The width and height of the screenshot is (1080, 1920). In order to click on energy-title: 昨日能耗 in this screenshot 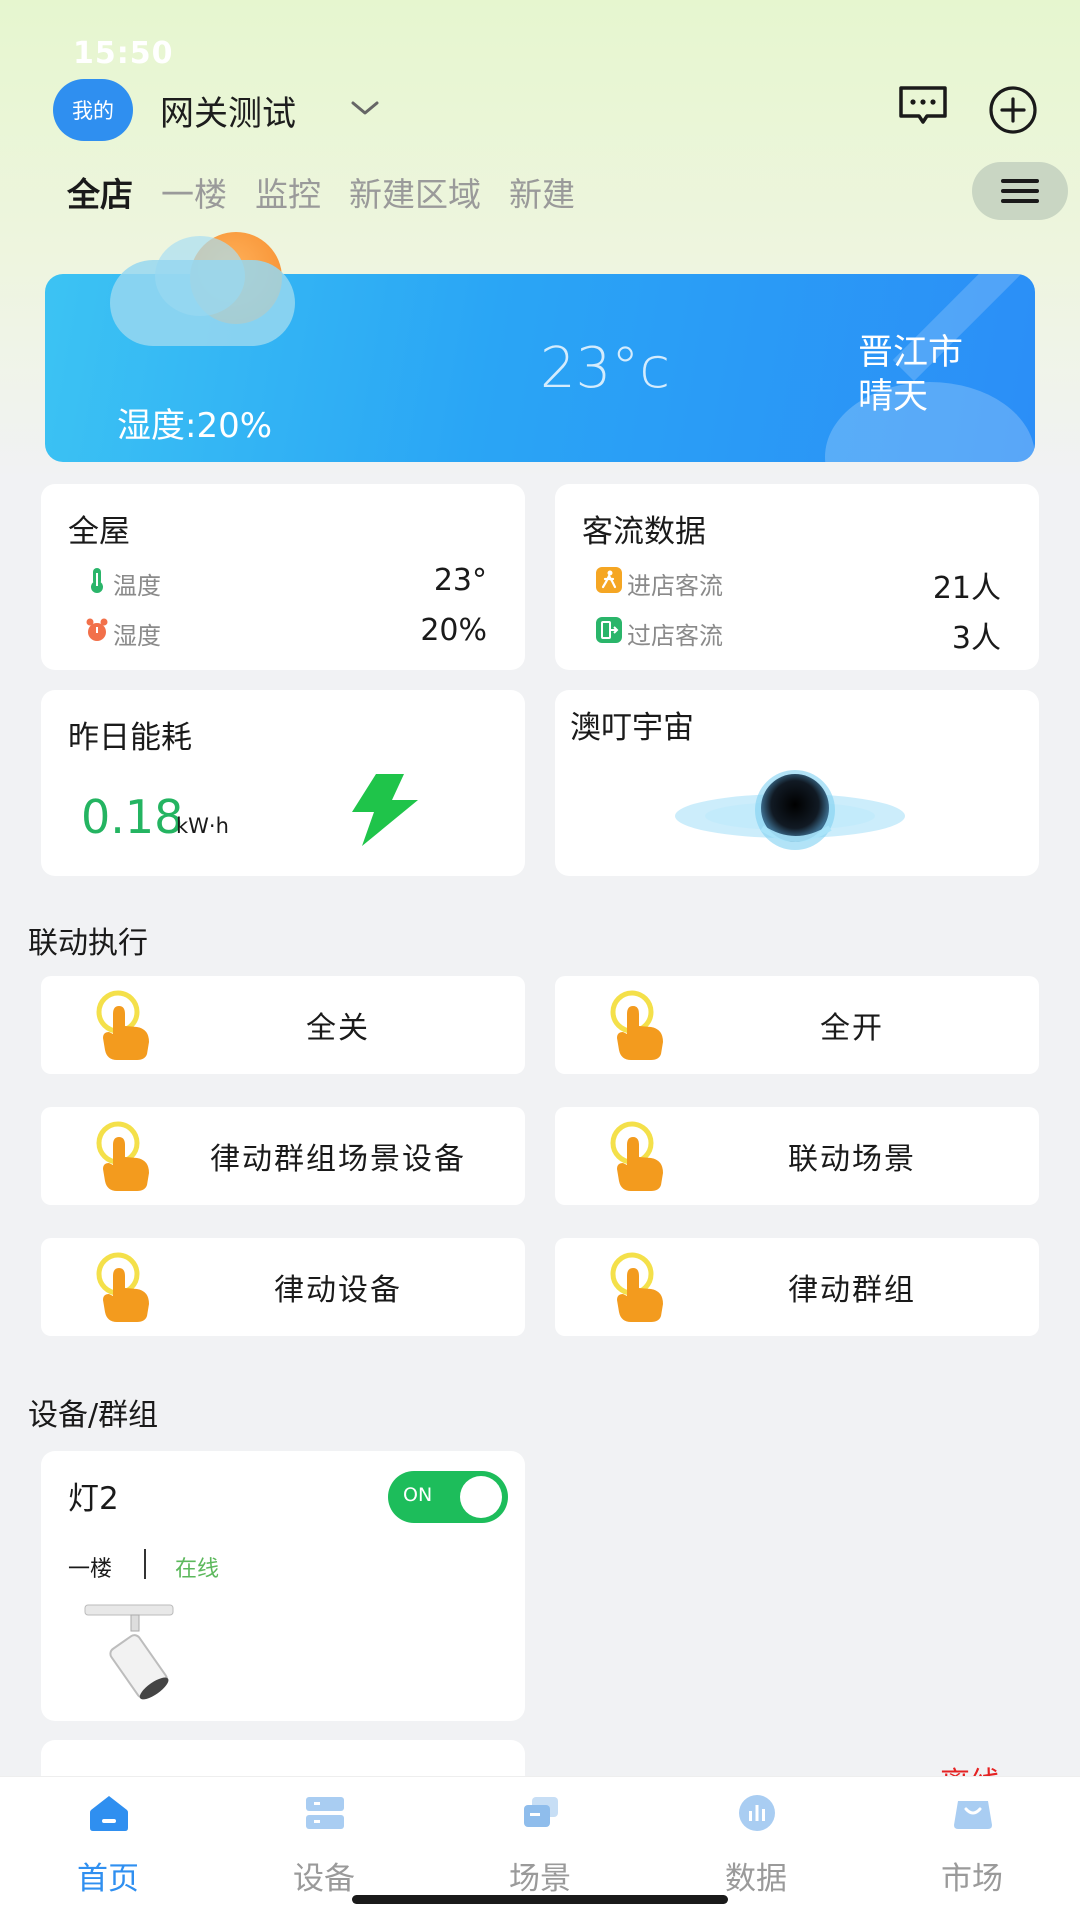, I will do `click(130, 738)`.